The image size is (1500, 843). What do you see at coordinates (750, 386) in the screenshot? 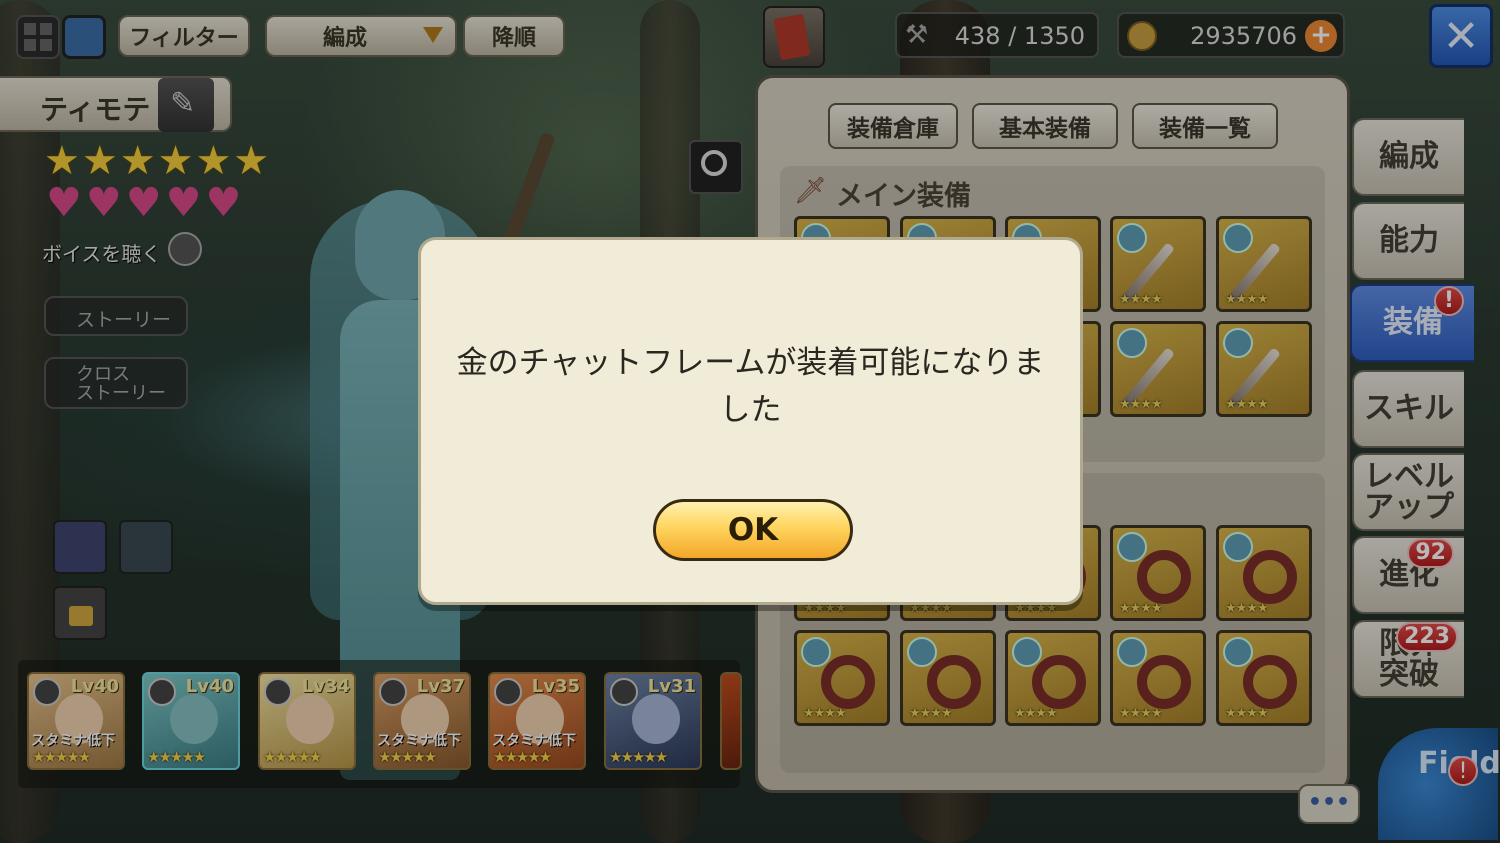
I see `dialog-message: 金のチャットフレームが装着可能になりました` at bounding box center [750, 386].